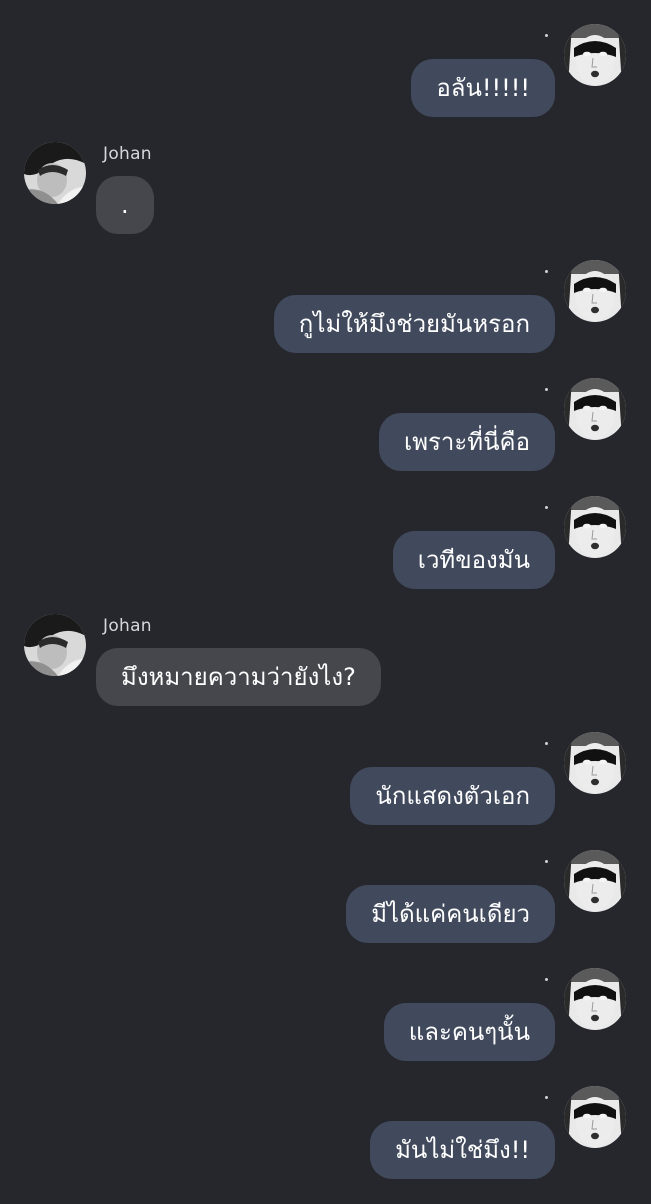 Image resolution: width=651 pixels, height=1204 pixels. I want to click on message-outgoing: และคนๆนั้น, so click(325, 1027).